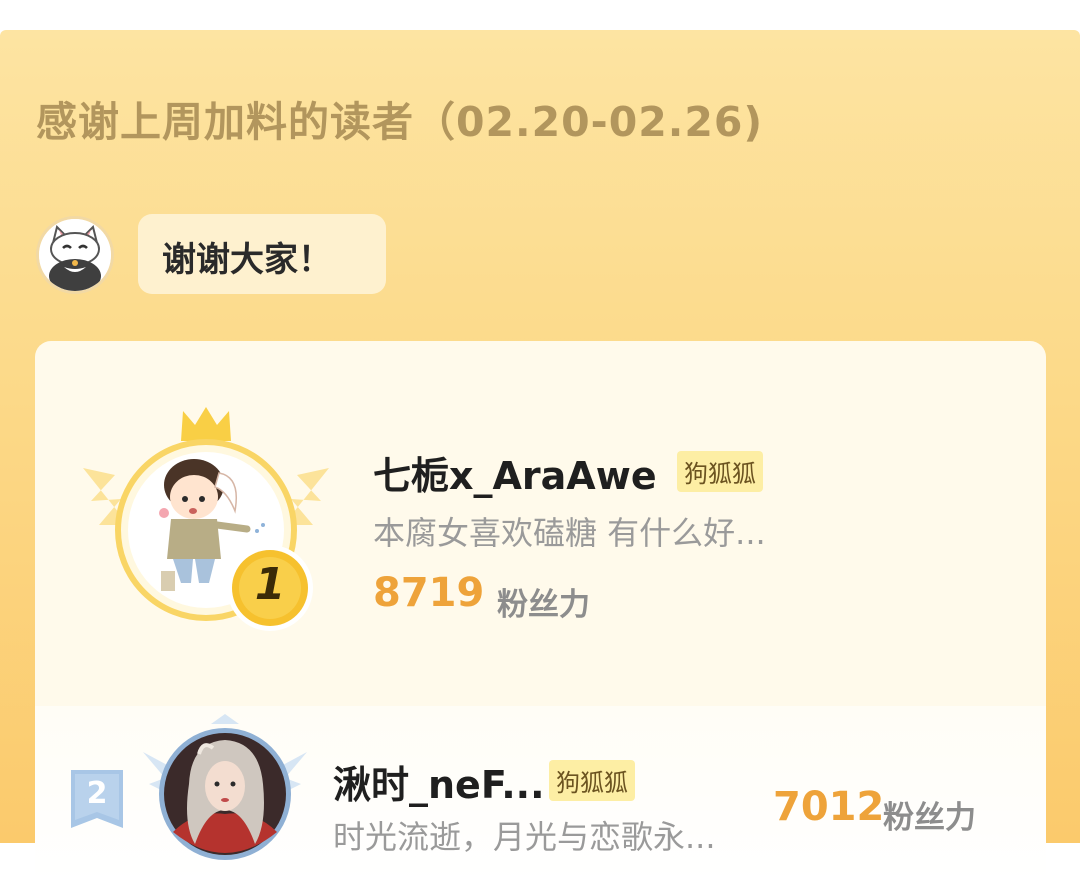 The height and width of the screenshot is (881, 1080). What do you see at coordinates (429, 593) in the screenshot?
I see `rank-1-score: 8719` at bounding box center [429, 593].